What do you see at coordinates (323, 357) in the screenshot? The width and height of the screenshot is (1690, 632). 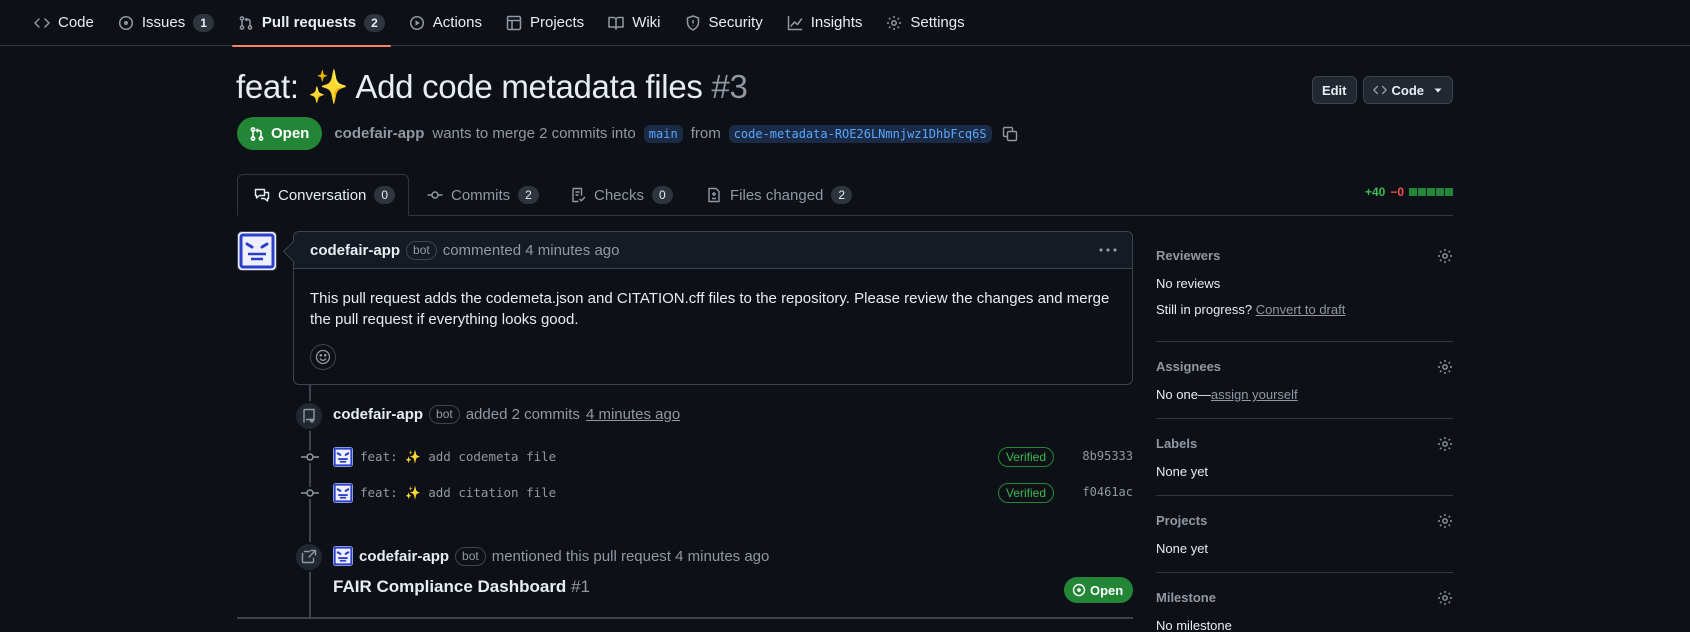 I see `add-reaction-button` at bounding box center [323, 357].